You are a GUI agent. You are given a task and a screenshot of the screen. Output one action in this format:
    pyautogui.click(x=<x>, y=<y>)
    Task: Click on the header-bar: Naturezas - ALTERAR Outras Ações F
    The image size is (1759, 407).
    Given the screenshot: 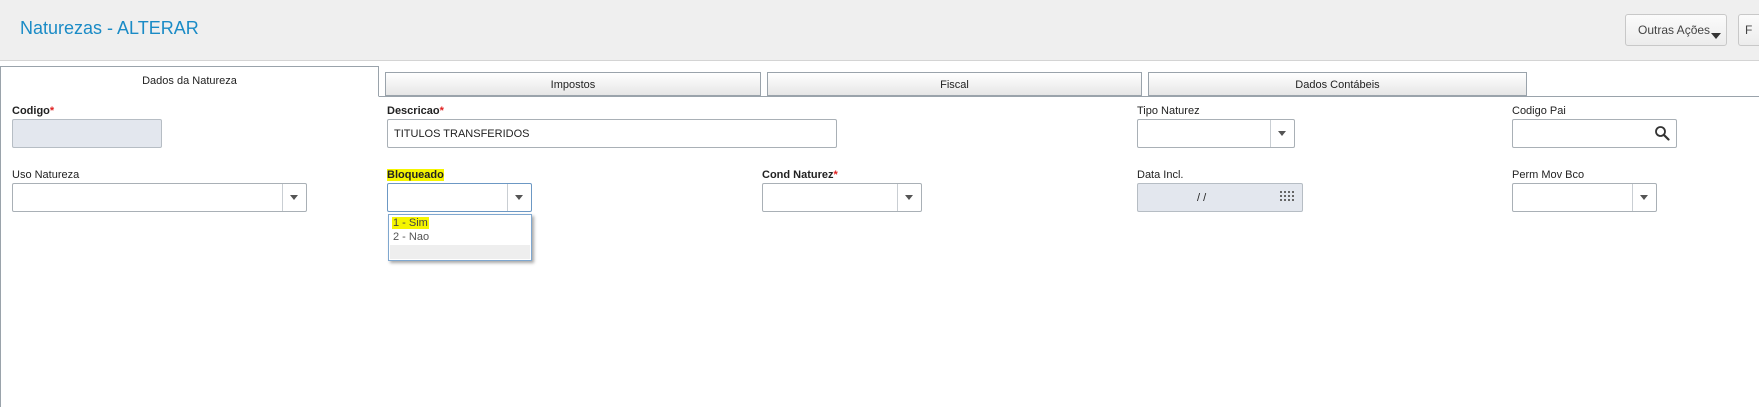 What is the action you would take?
    pyautogui.click(x=879, y=30)
    